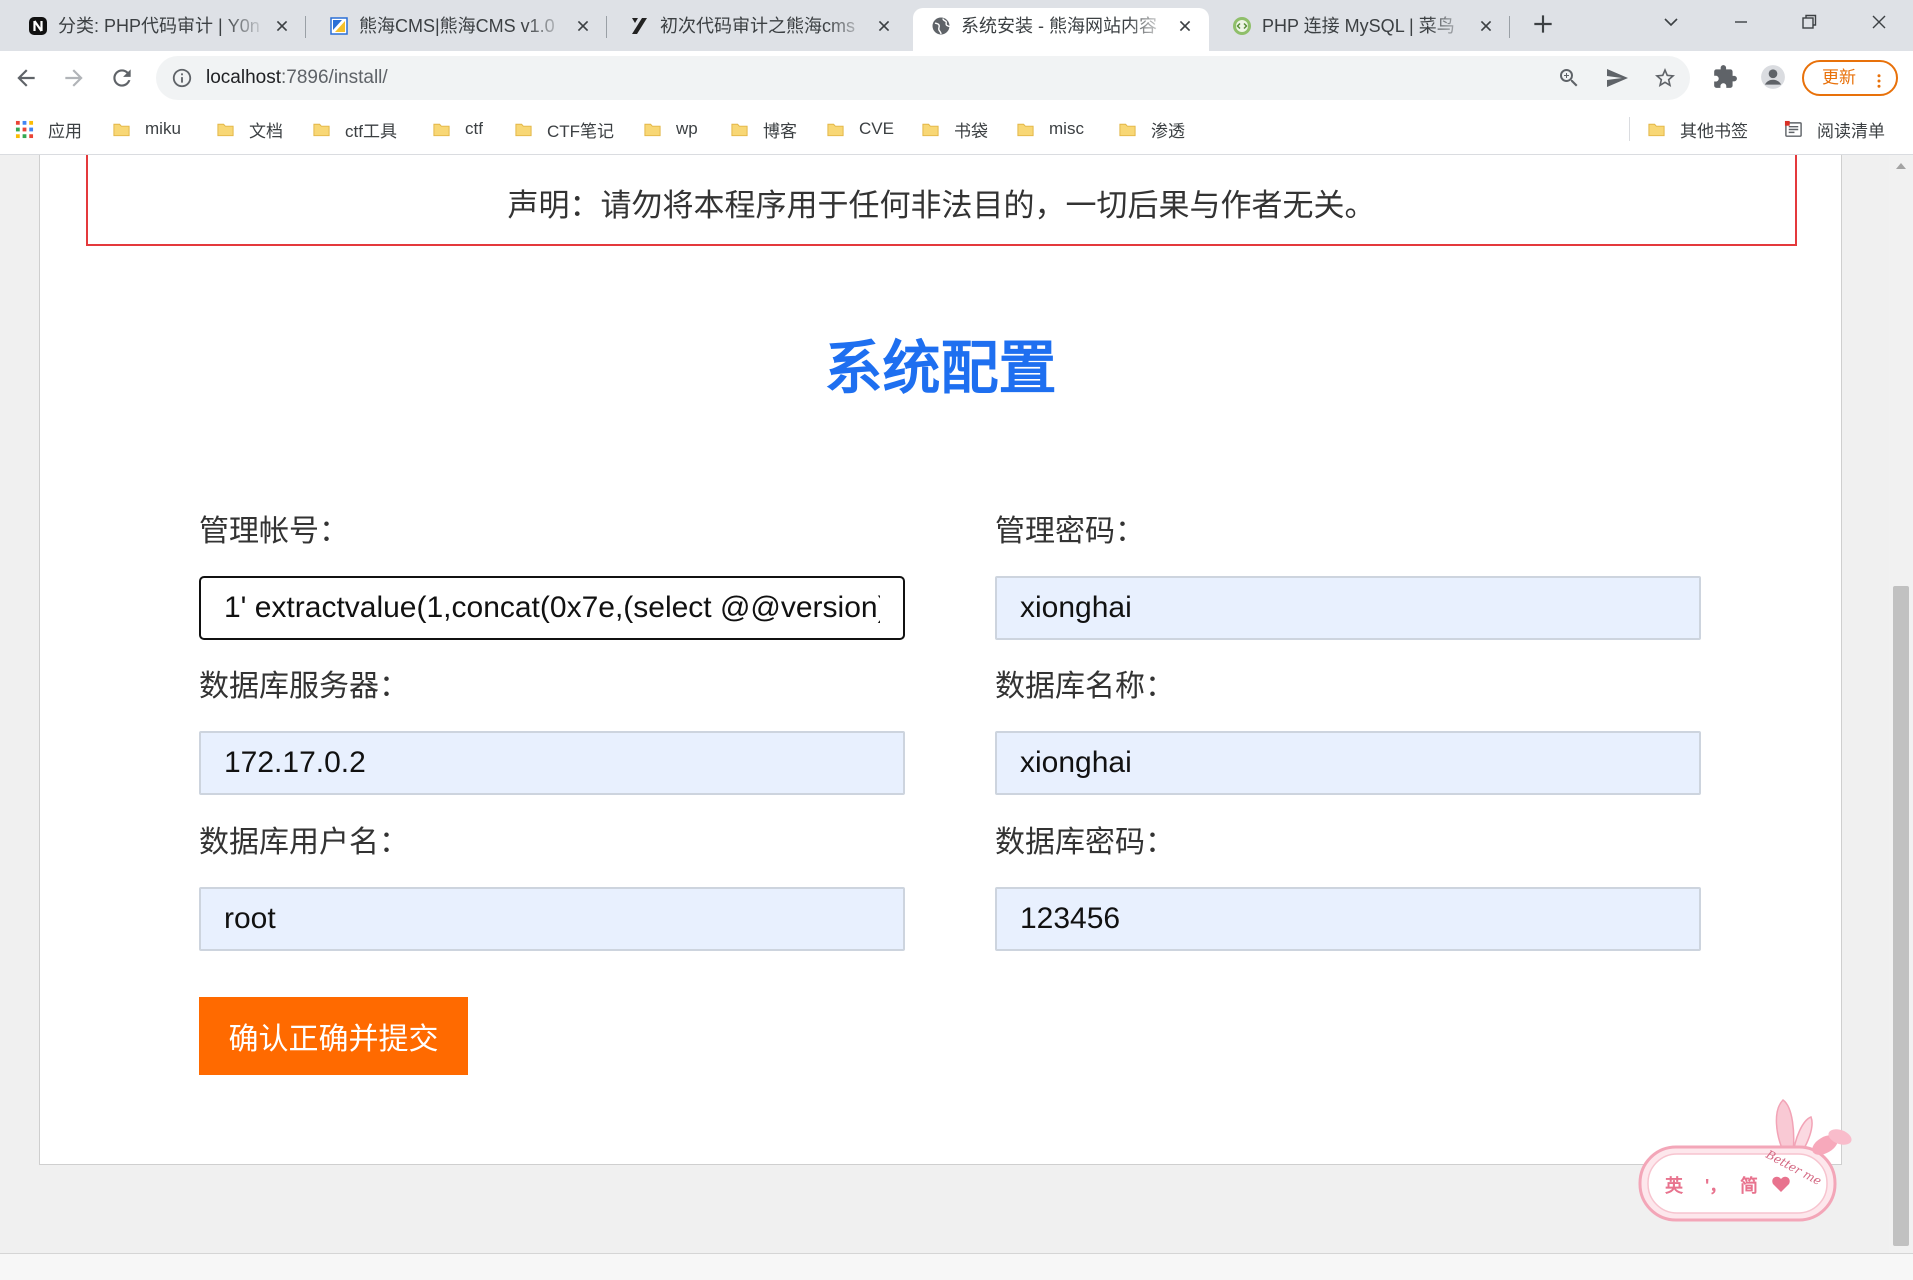 The image size is (1913, 1280). I want to click on site-logo-icon, so click(339, 26).